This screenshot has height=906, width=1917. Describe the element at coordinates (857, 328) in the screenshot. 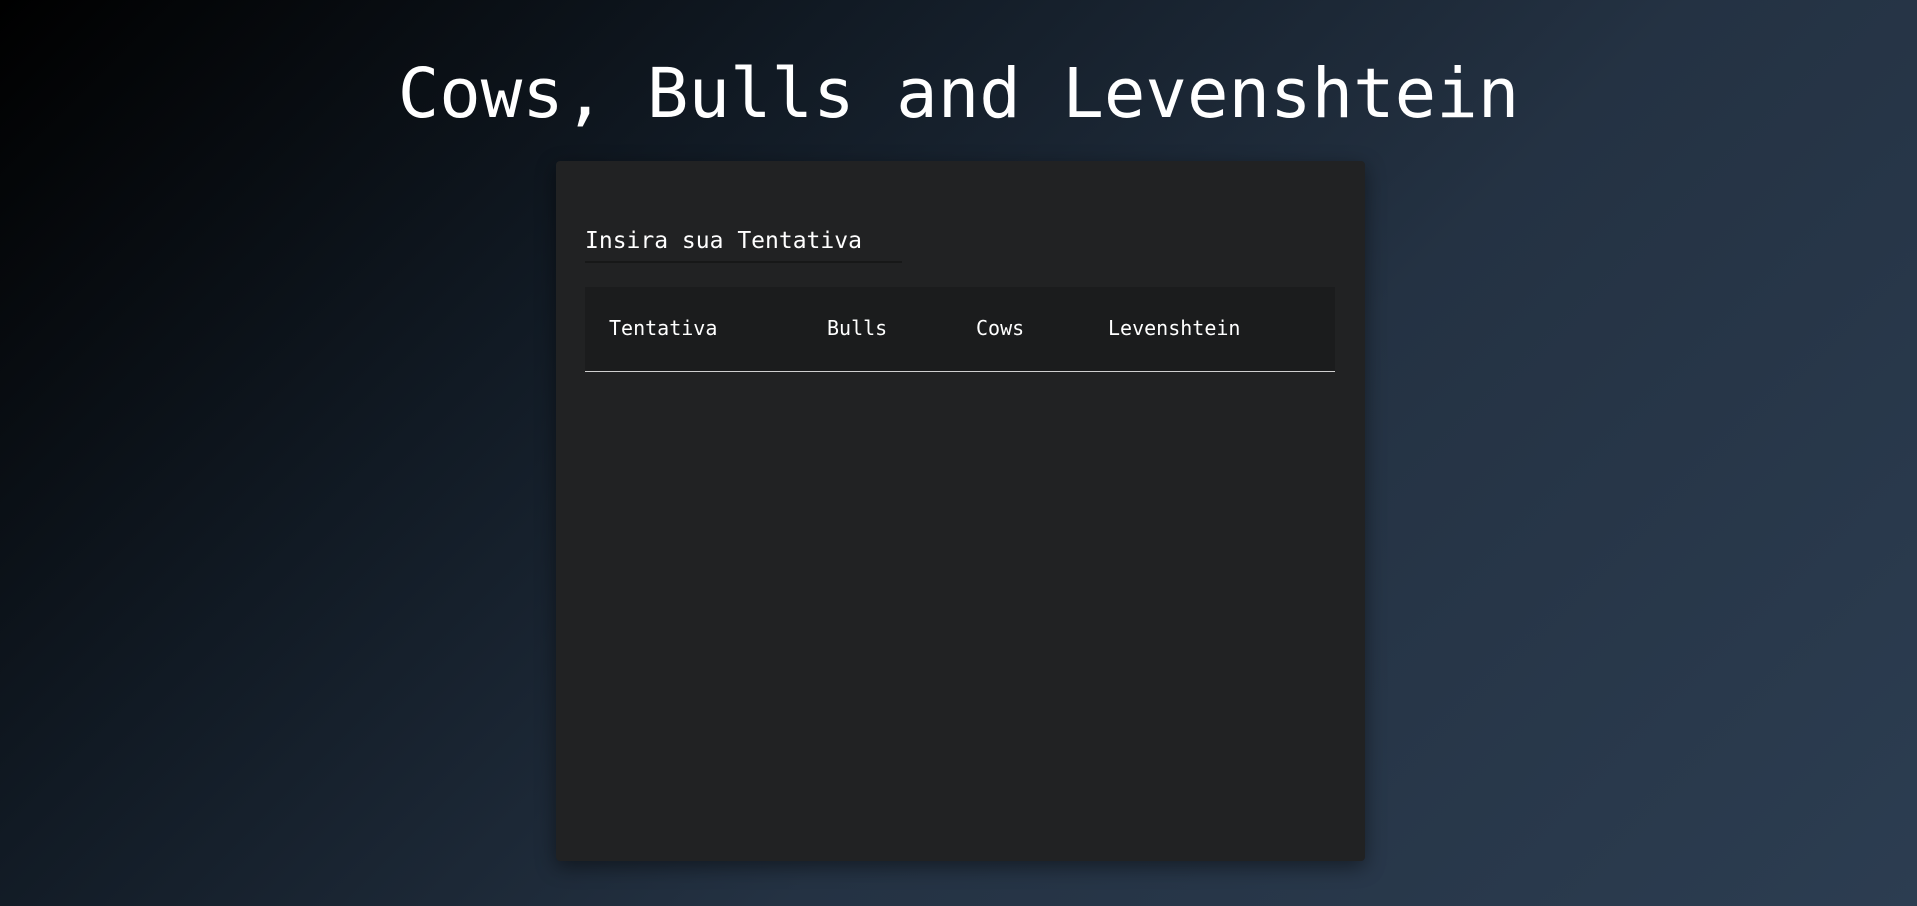

I see `column-header-bulls: Bulls` at that location.